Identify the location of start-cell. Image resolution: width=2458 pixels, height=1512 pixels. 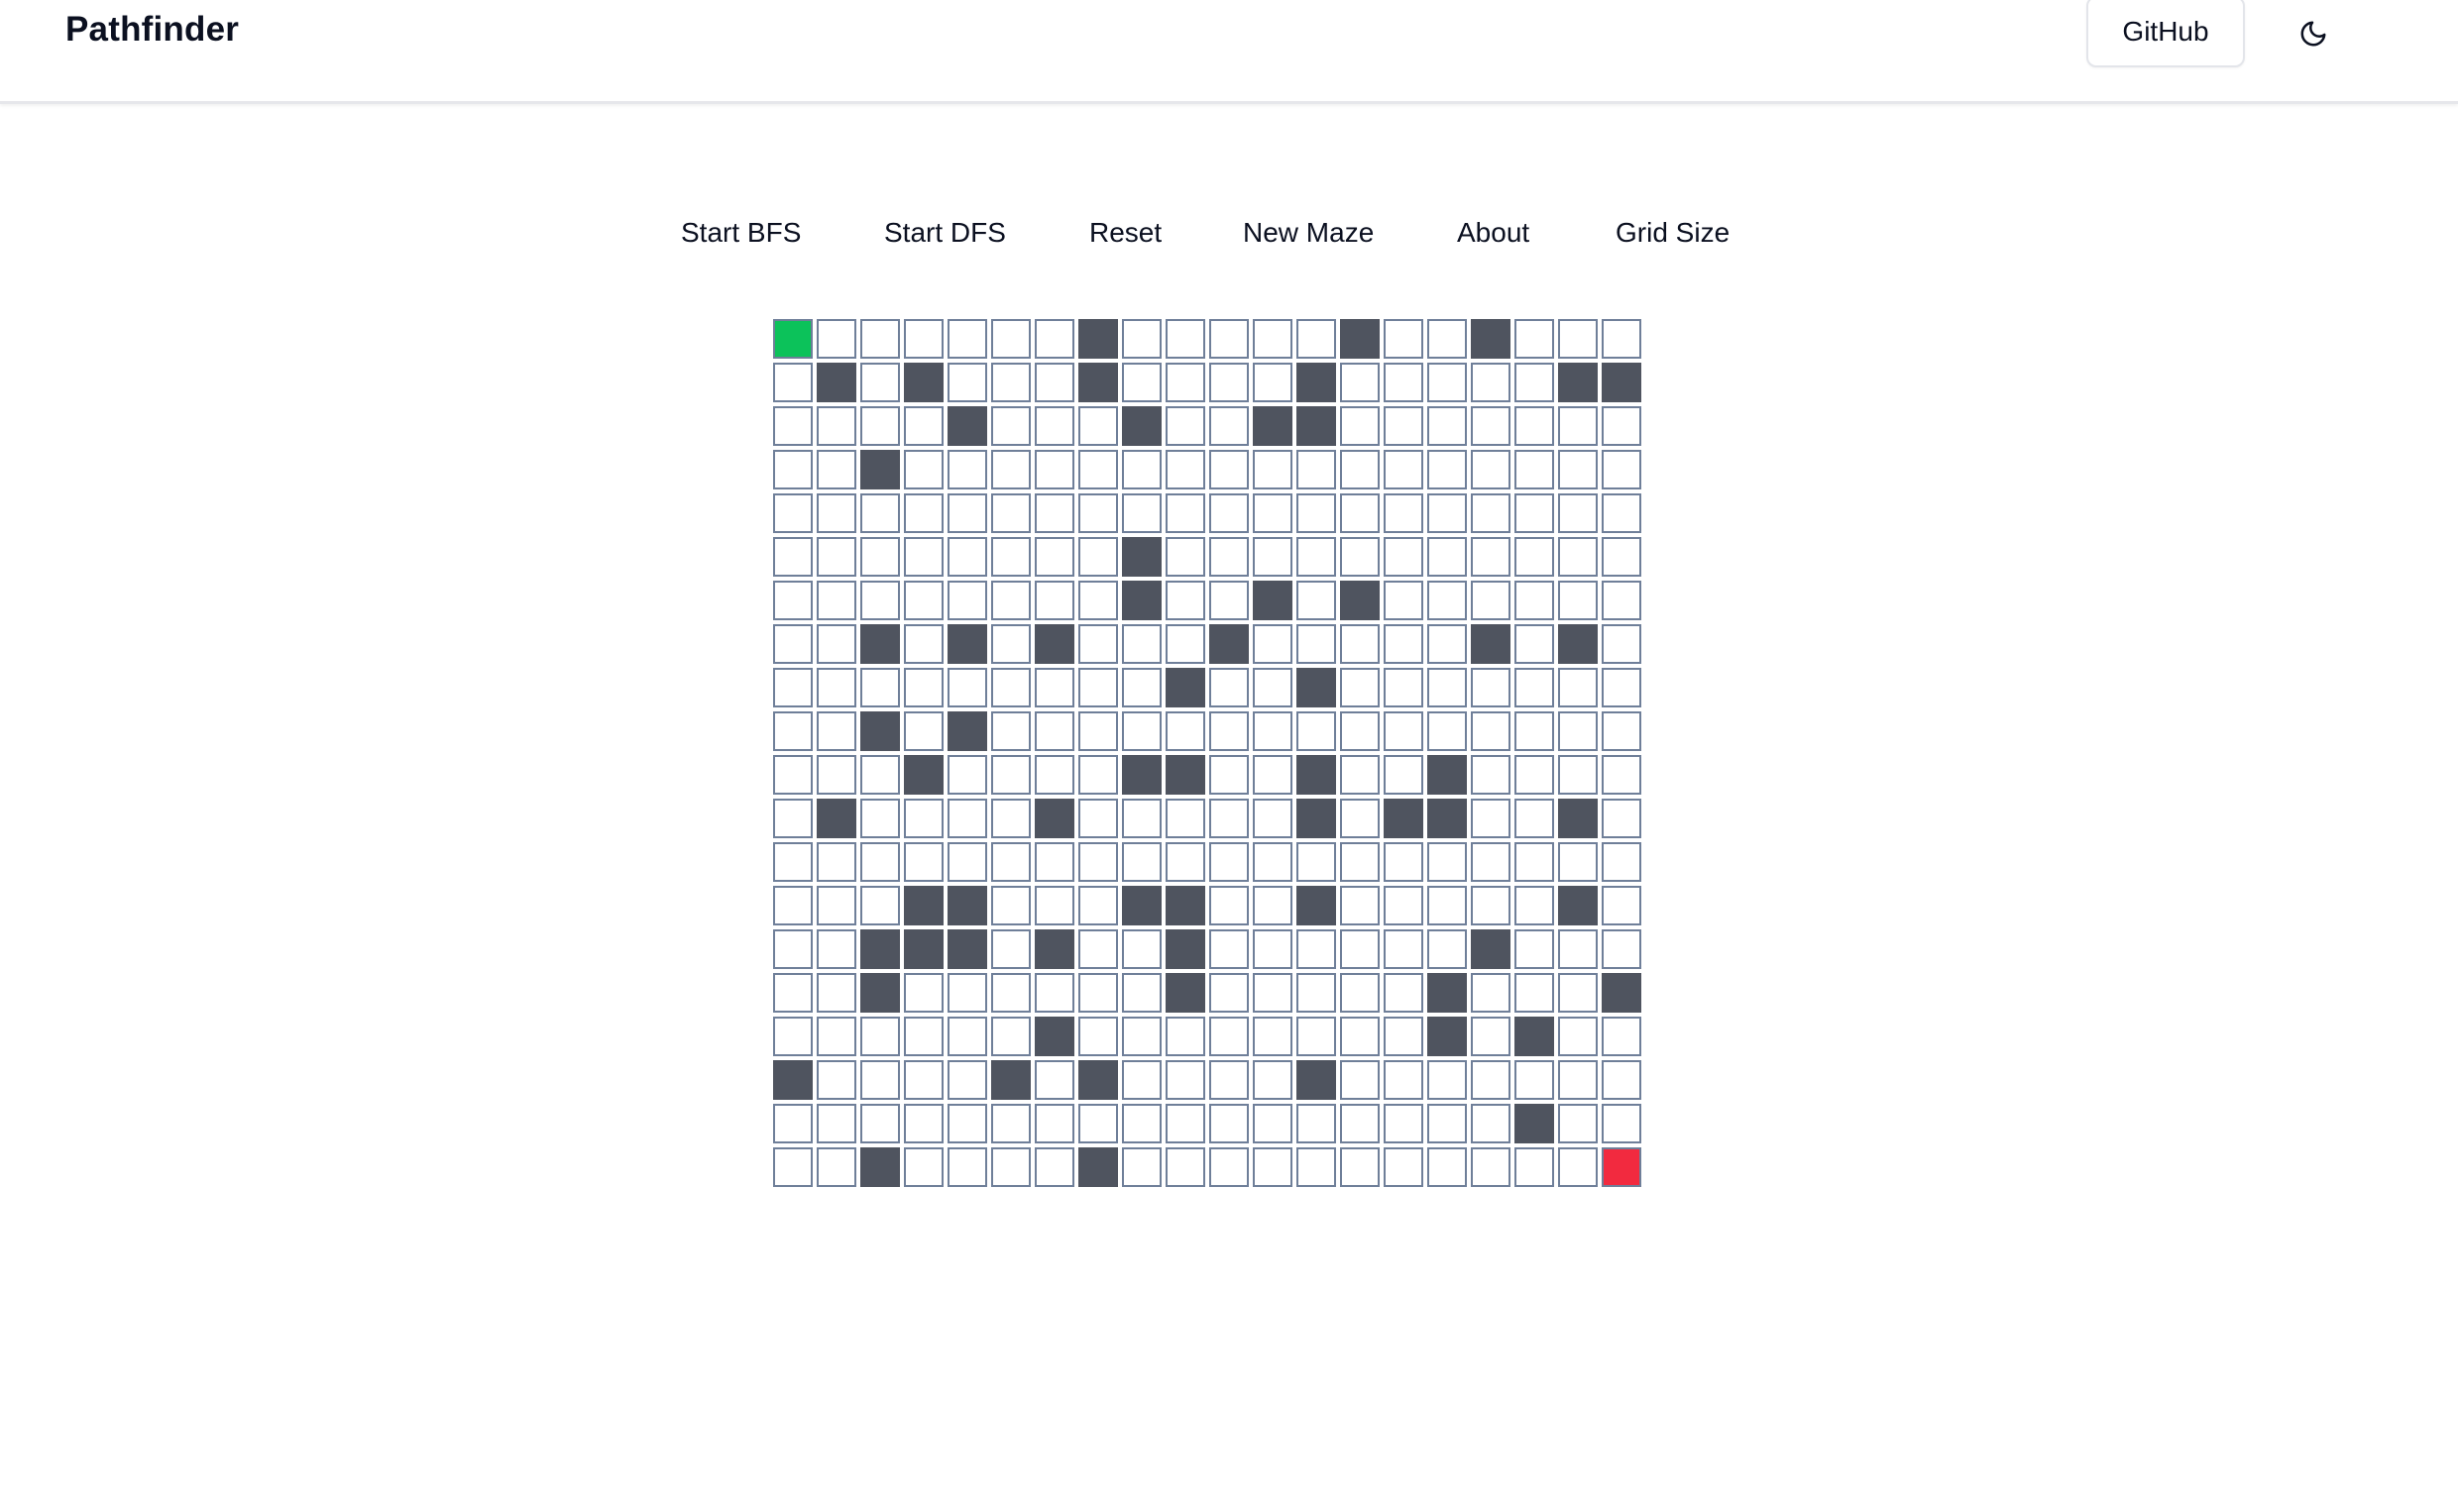
(793, 339).